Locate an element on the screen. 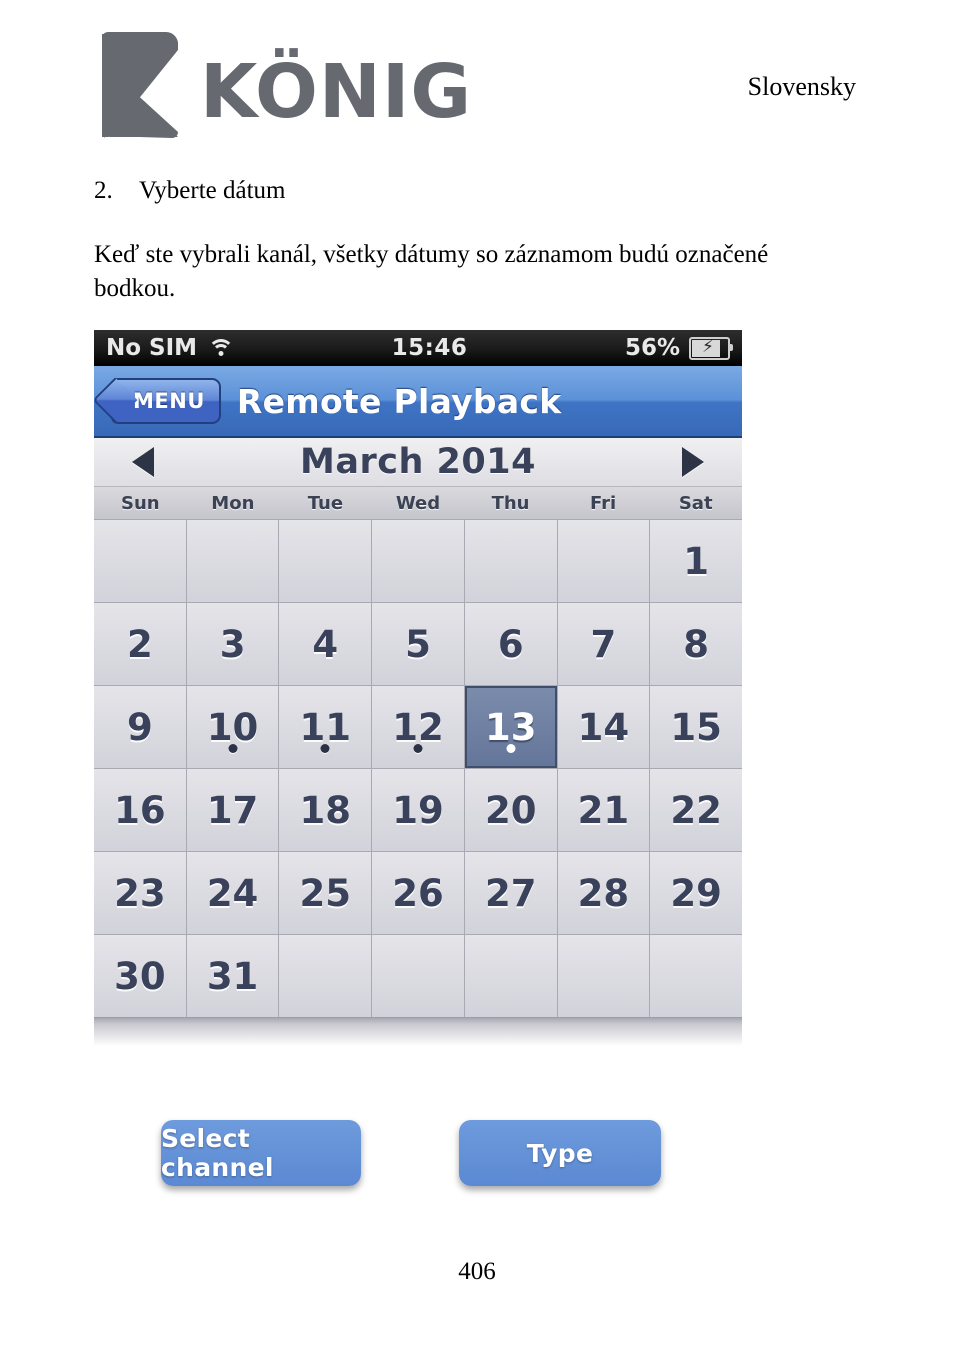 The image size is (954, 1352). calendar-day-number: 3 is located at coordinates (232, 644).